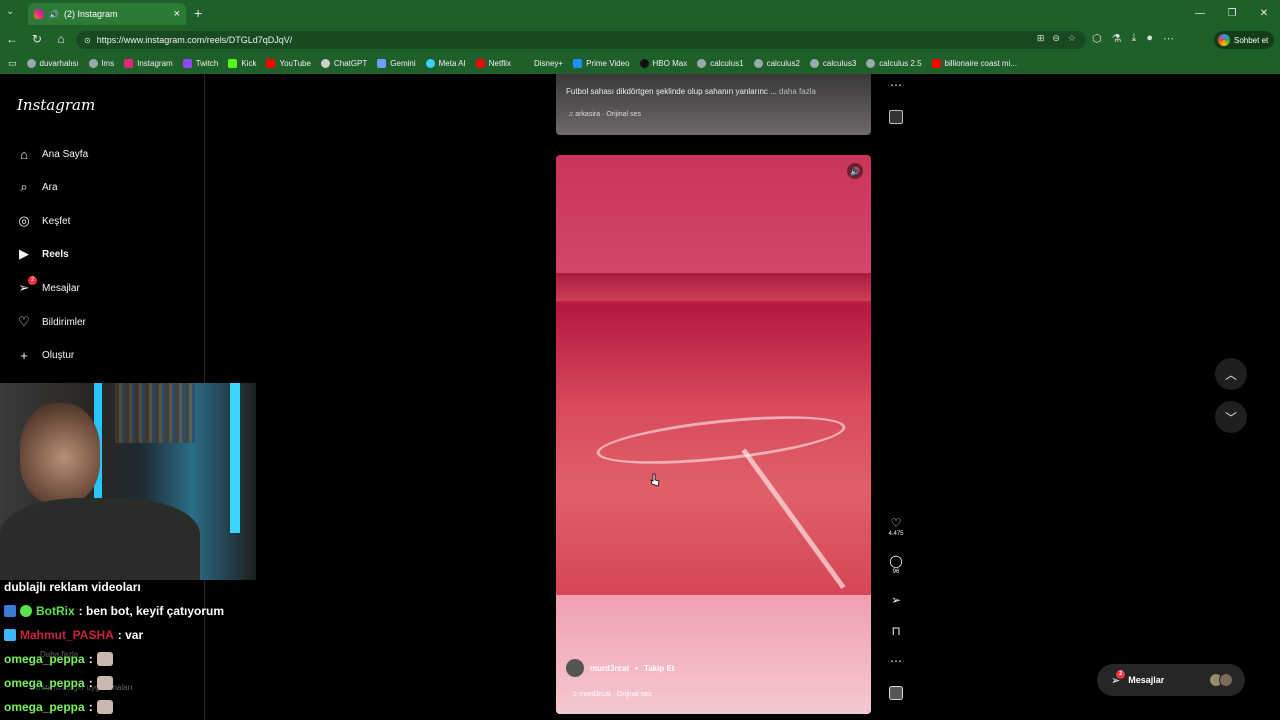 The width and height of the screenshot is (1280, 720). Describe the element at coordinates (87, 40) in the screenshot. I see `site-info-icon: ⊙` at that location.